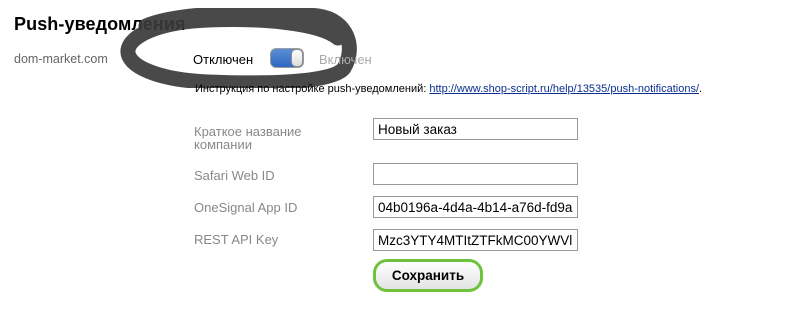 Image resolution: width=794 pixels, height=311 pixels. What do you see at coordinates (297, 58) in the screenshot?
I see `toggle-knob` at bounding box center [297, 58].